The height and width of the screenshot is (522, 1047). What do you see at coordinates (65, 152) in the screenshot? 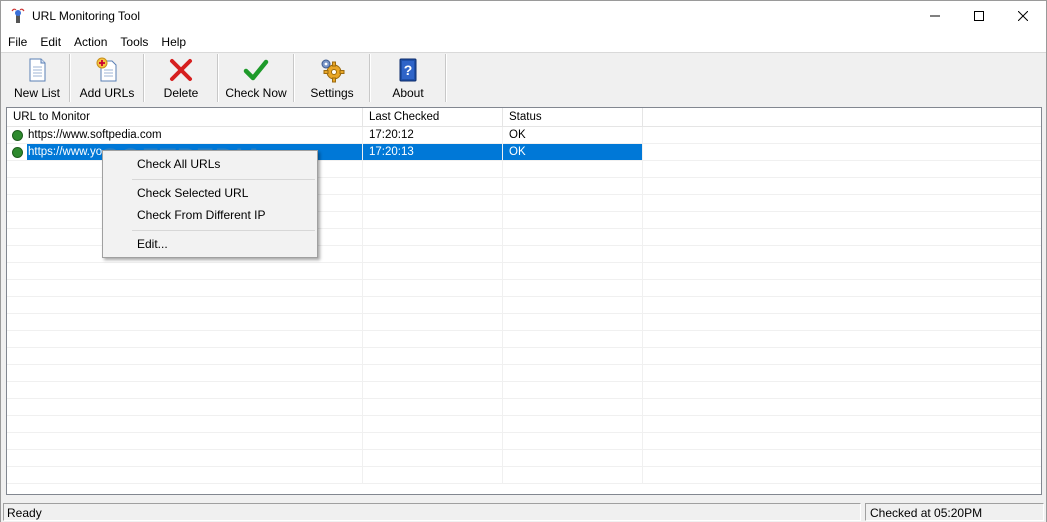
I see `row-url: https://www.yo` at bounding box center [65, 152].